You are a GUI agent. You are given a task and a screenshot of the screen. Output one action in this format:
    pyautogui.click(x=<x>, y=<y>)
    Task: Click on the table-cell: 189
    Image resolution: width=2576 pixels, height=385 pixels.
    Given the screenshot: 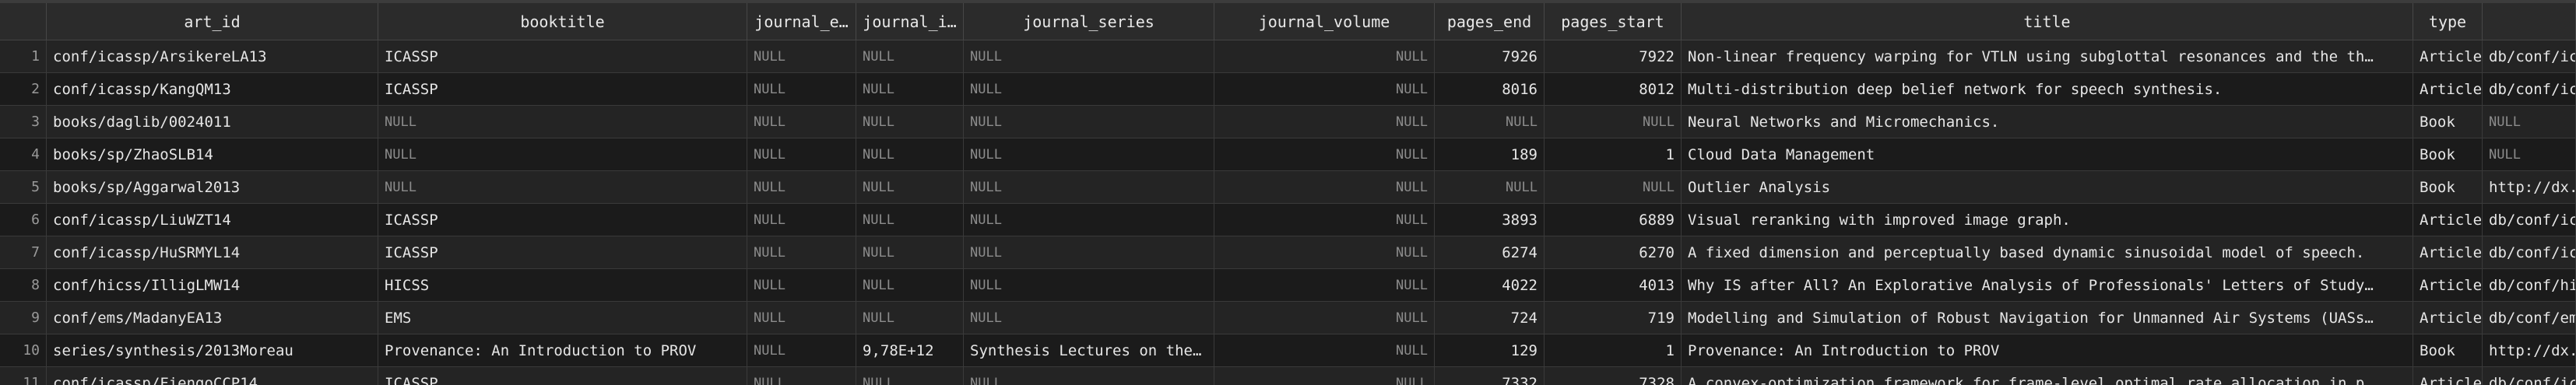 What is the action you would take?
    pyautogui.click(x=1490, y=154)
    